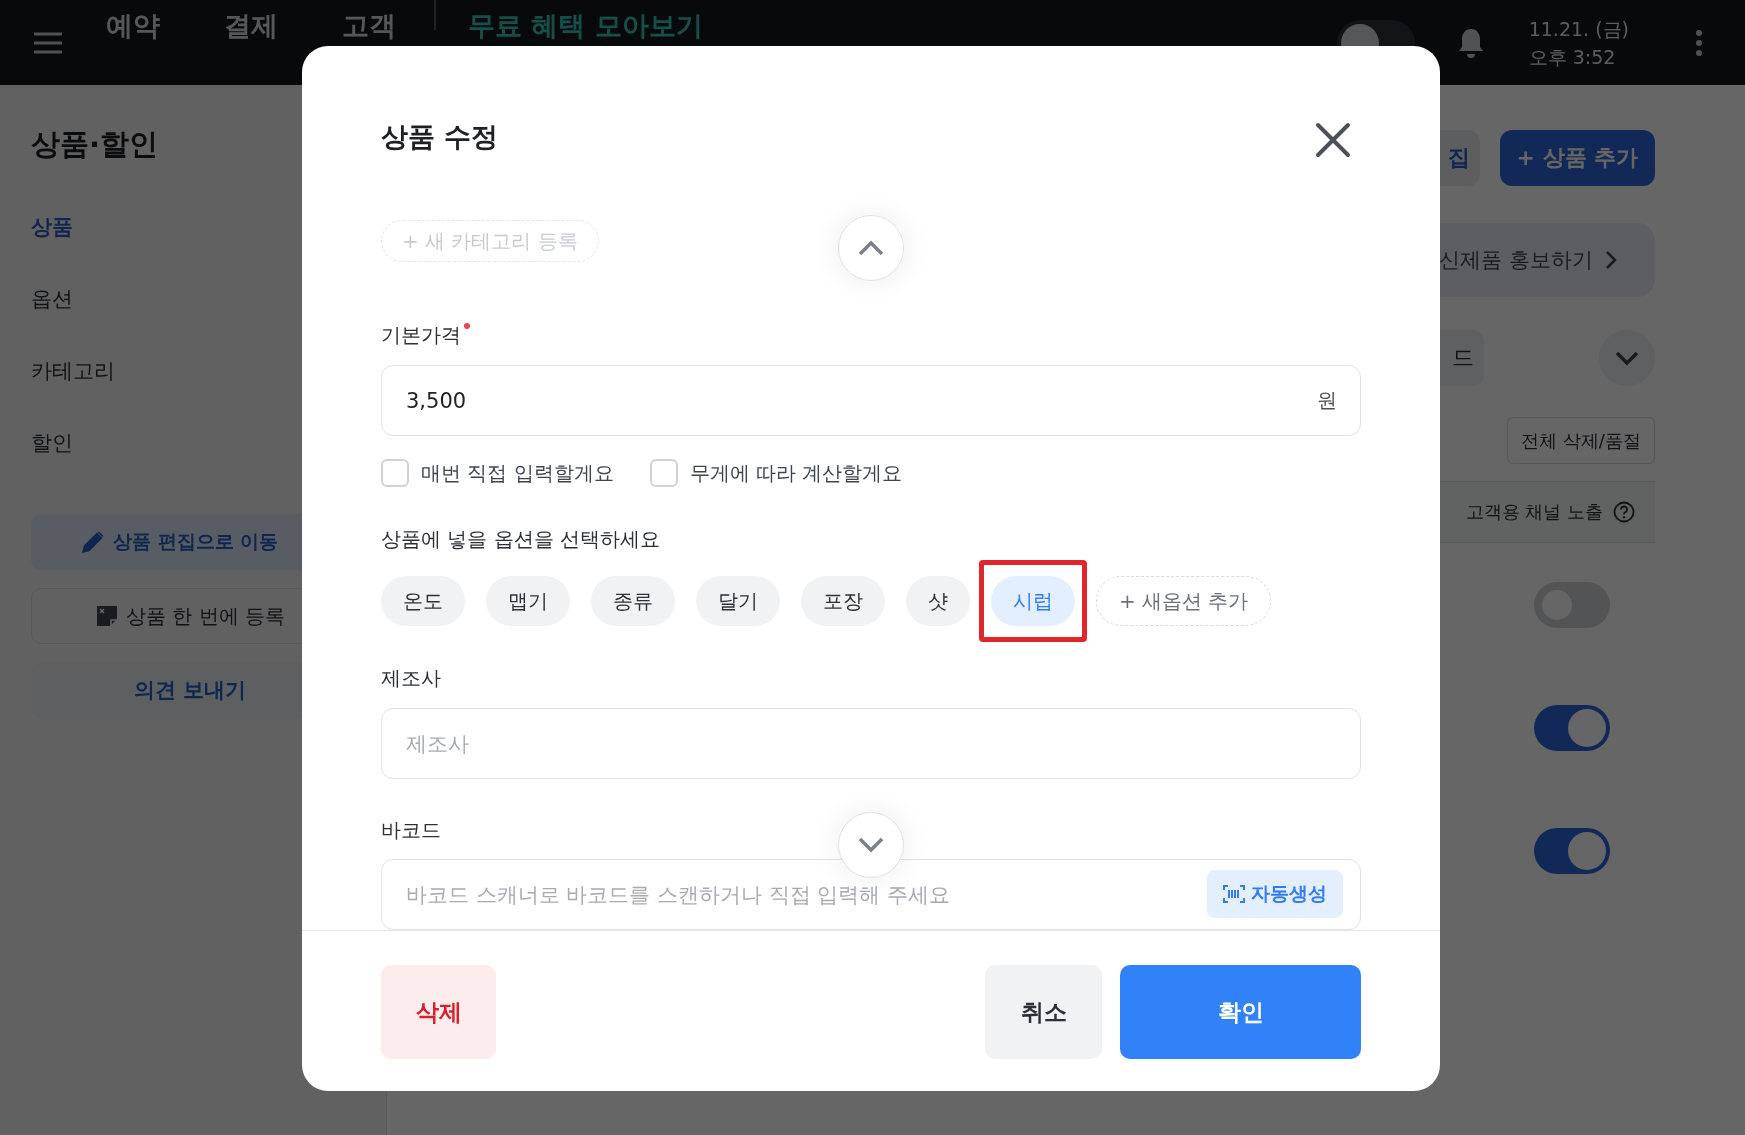 The height and width of the screenshot is (1135, 1745). I want to click on manufacturer-field: 제조사, so click(871, 743).